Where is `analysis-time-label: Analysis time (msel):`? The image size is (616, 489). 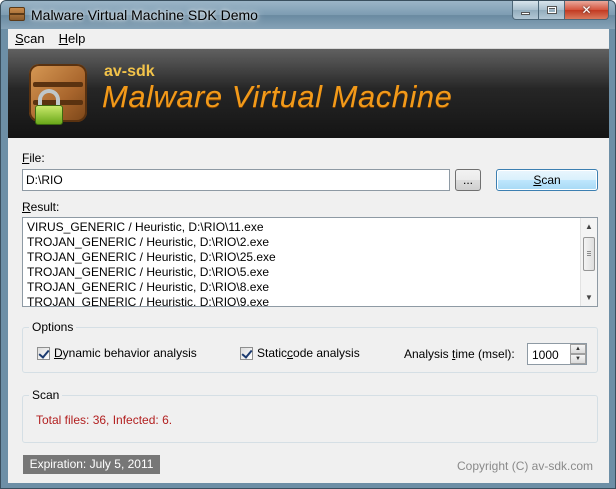 analysis-time-label: Analysis time (msel): is located at coordinates (459, 354).